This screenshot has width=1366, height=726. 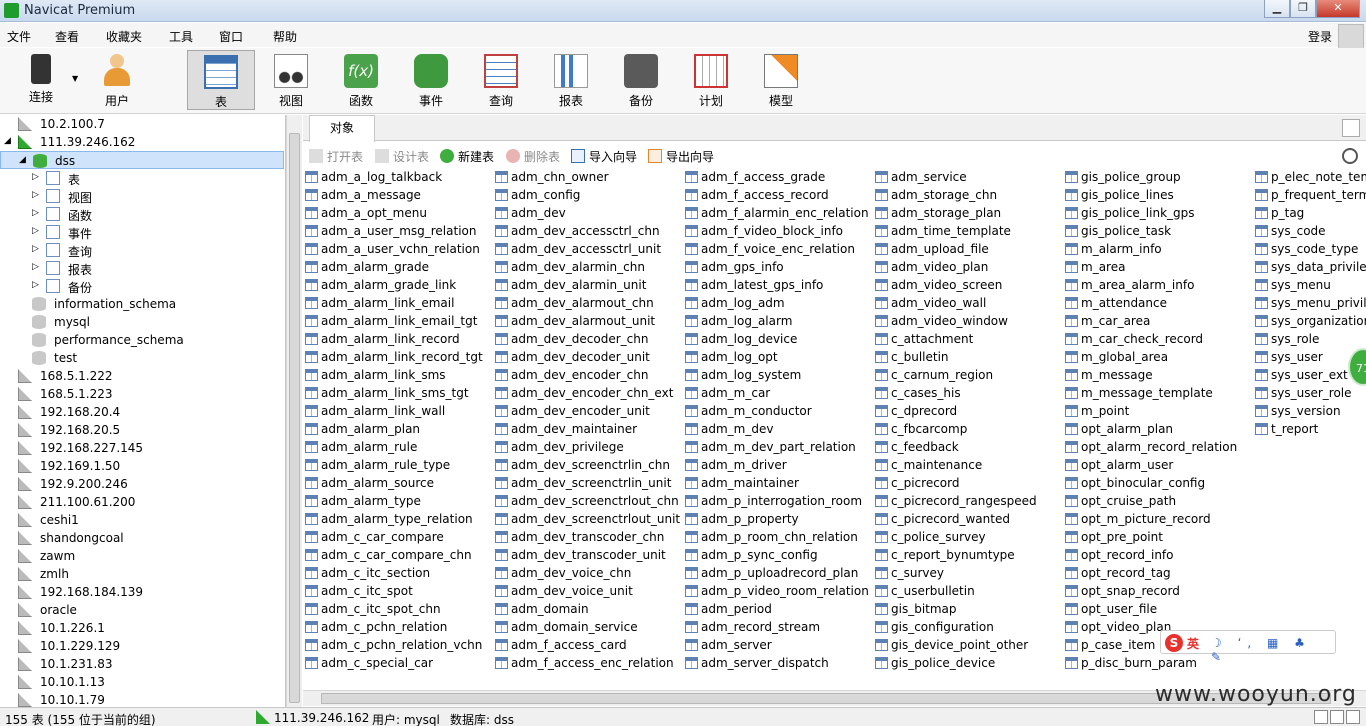 What do you see at coordinates (393, 465) in the screenshot?
I see `table-item: adm_alarm_rule_type` at bounding box center [393, 465].